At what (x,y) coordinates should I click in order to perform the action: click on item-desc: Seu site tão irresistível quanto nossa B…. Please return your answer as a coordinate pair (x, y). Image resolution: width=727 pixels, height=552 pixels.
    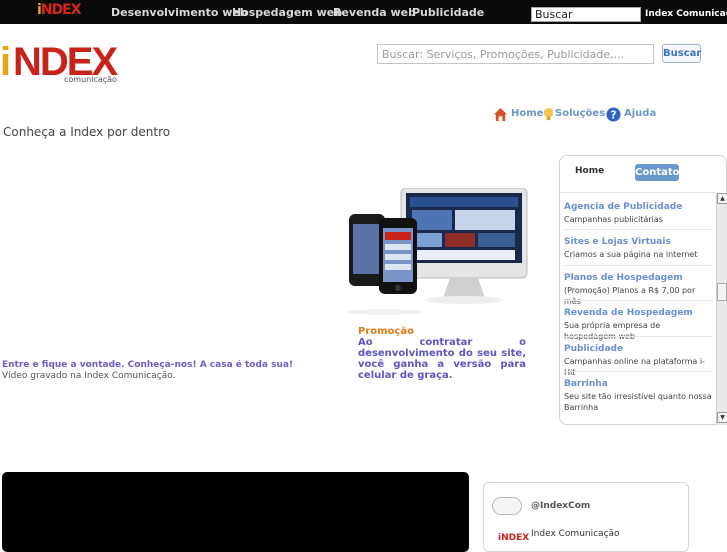
    Looking at the image, I should click on (638, 402).